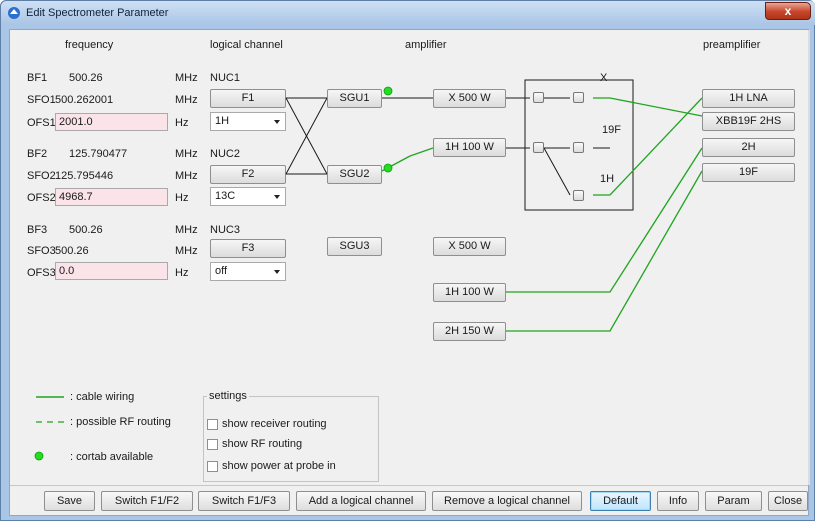  Describe the element at coordinates (69, 501) in the screenshot. I see `save-button: Save` at that location.